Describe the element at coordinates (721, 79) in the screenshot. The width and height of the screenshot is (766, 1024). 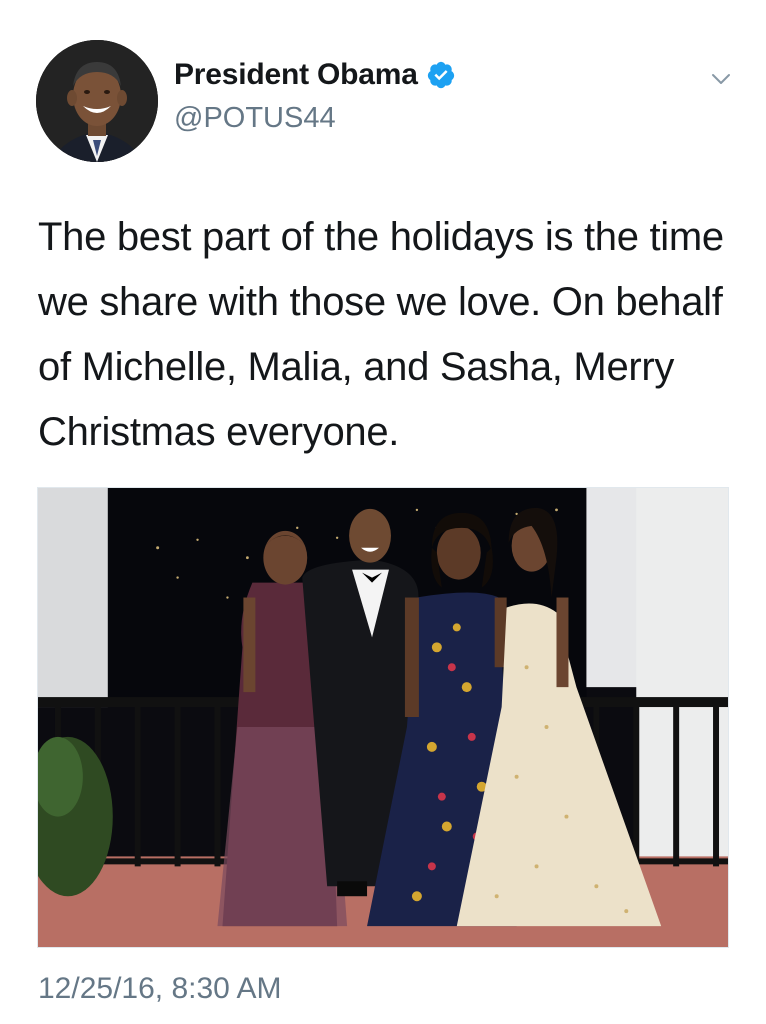
I see `chevron-down-icon` at that location.